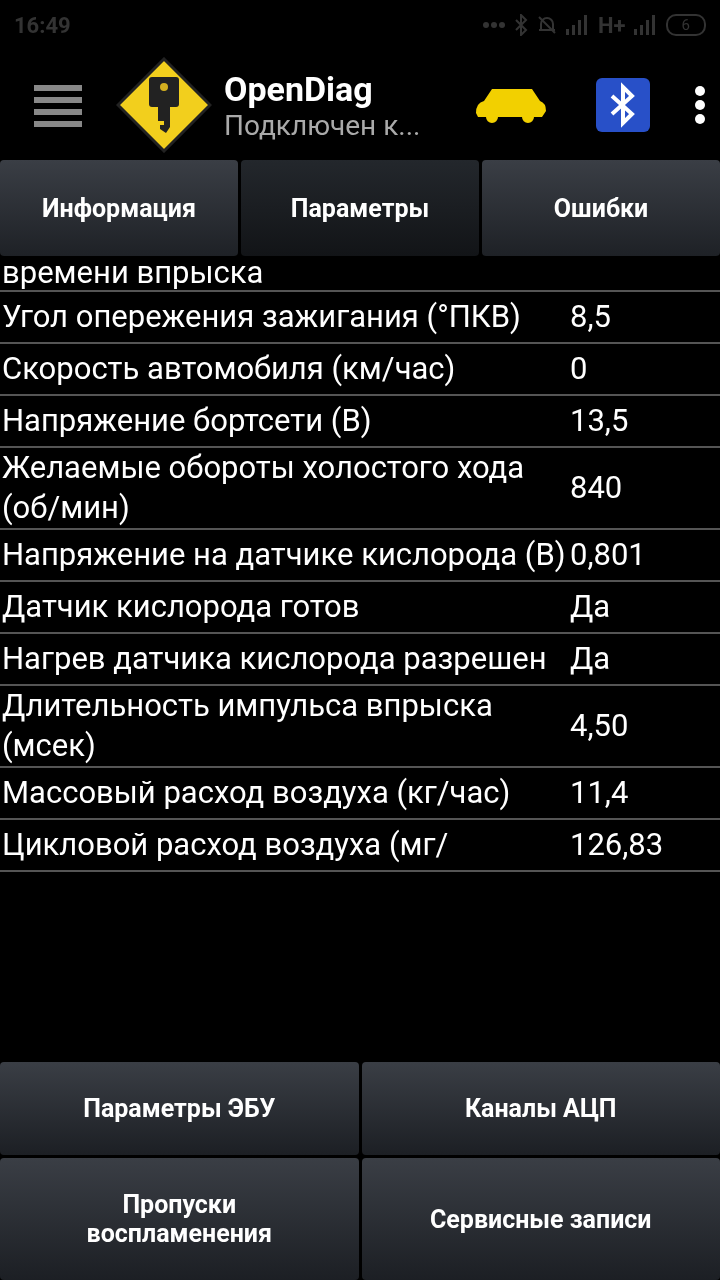 This screenshot has width=720, height=1280. Describe the element at coordinates (262, 317) in the screenshot. I see `parameter-name: Угол опережения зажигания (°ПКВ)` at that location.